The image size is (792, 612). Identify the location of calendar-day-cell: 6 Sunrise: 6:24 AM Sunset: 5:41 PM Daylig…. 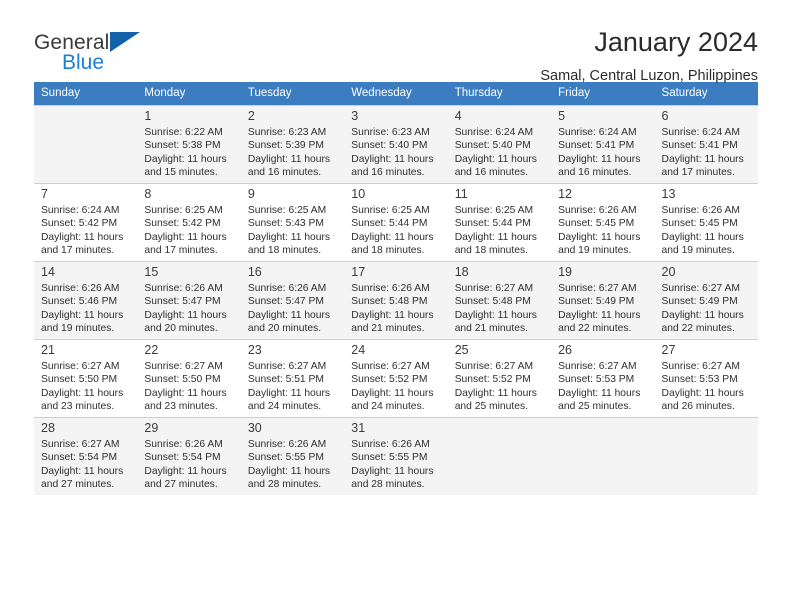
(706, 144).